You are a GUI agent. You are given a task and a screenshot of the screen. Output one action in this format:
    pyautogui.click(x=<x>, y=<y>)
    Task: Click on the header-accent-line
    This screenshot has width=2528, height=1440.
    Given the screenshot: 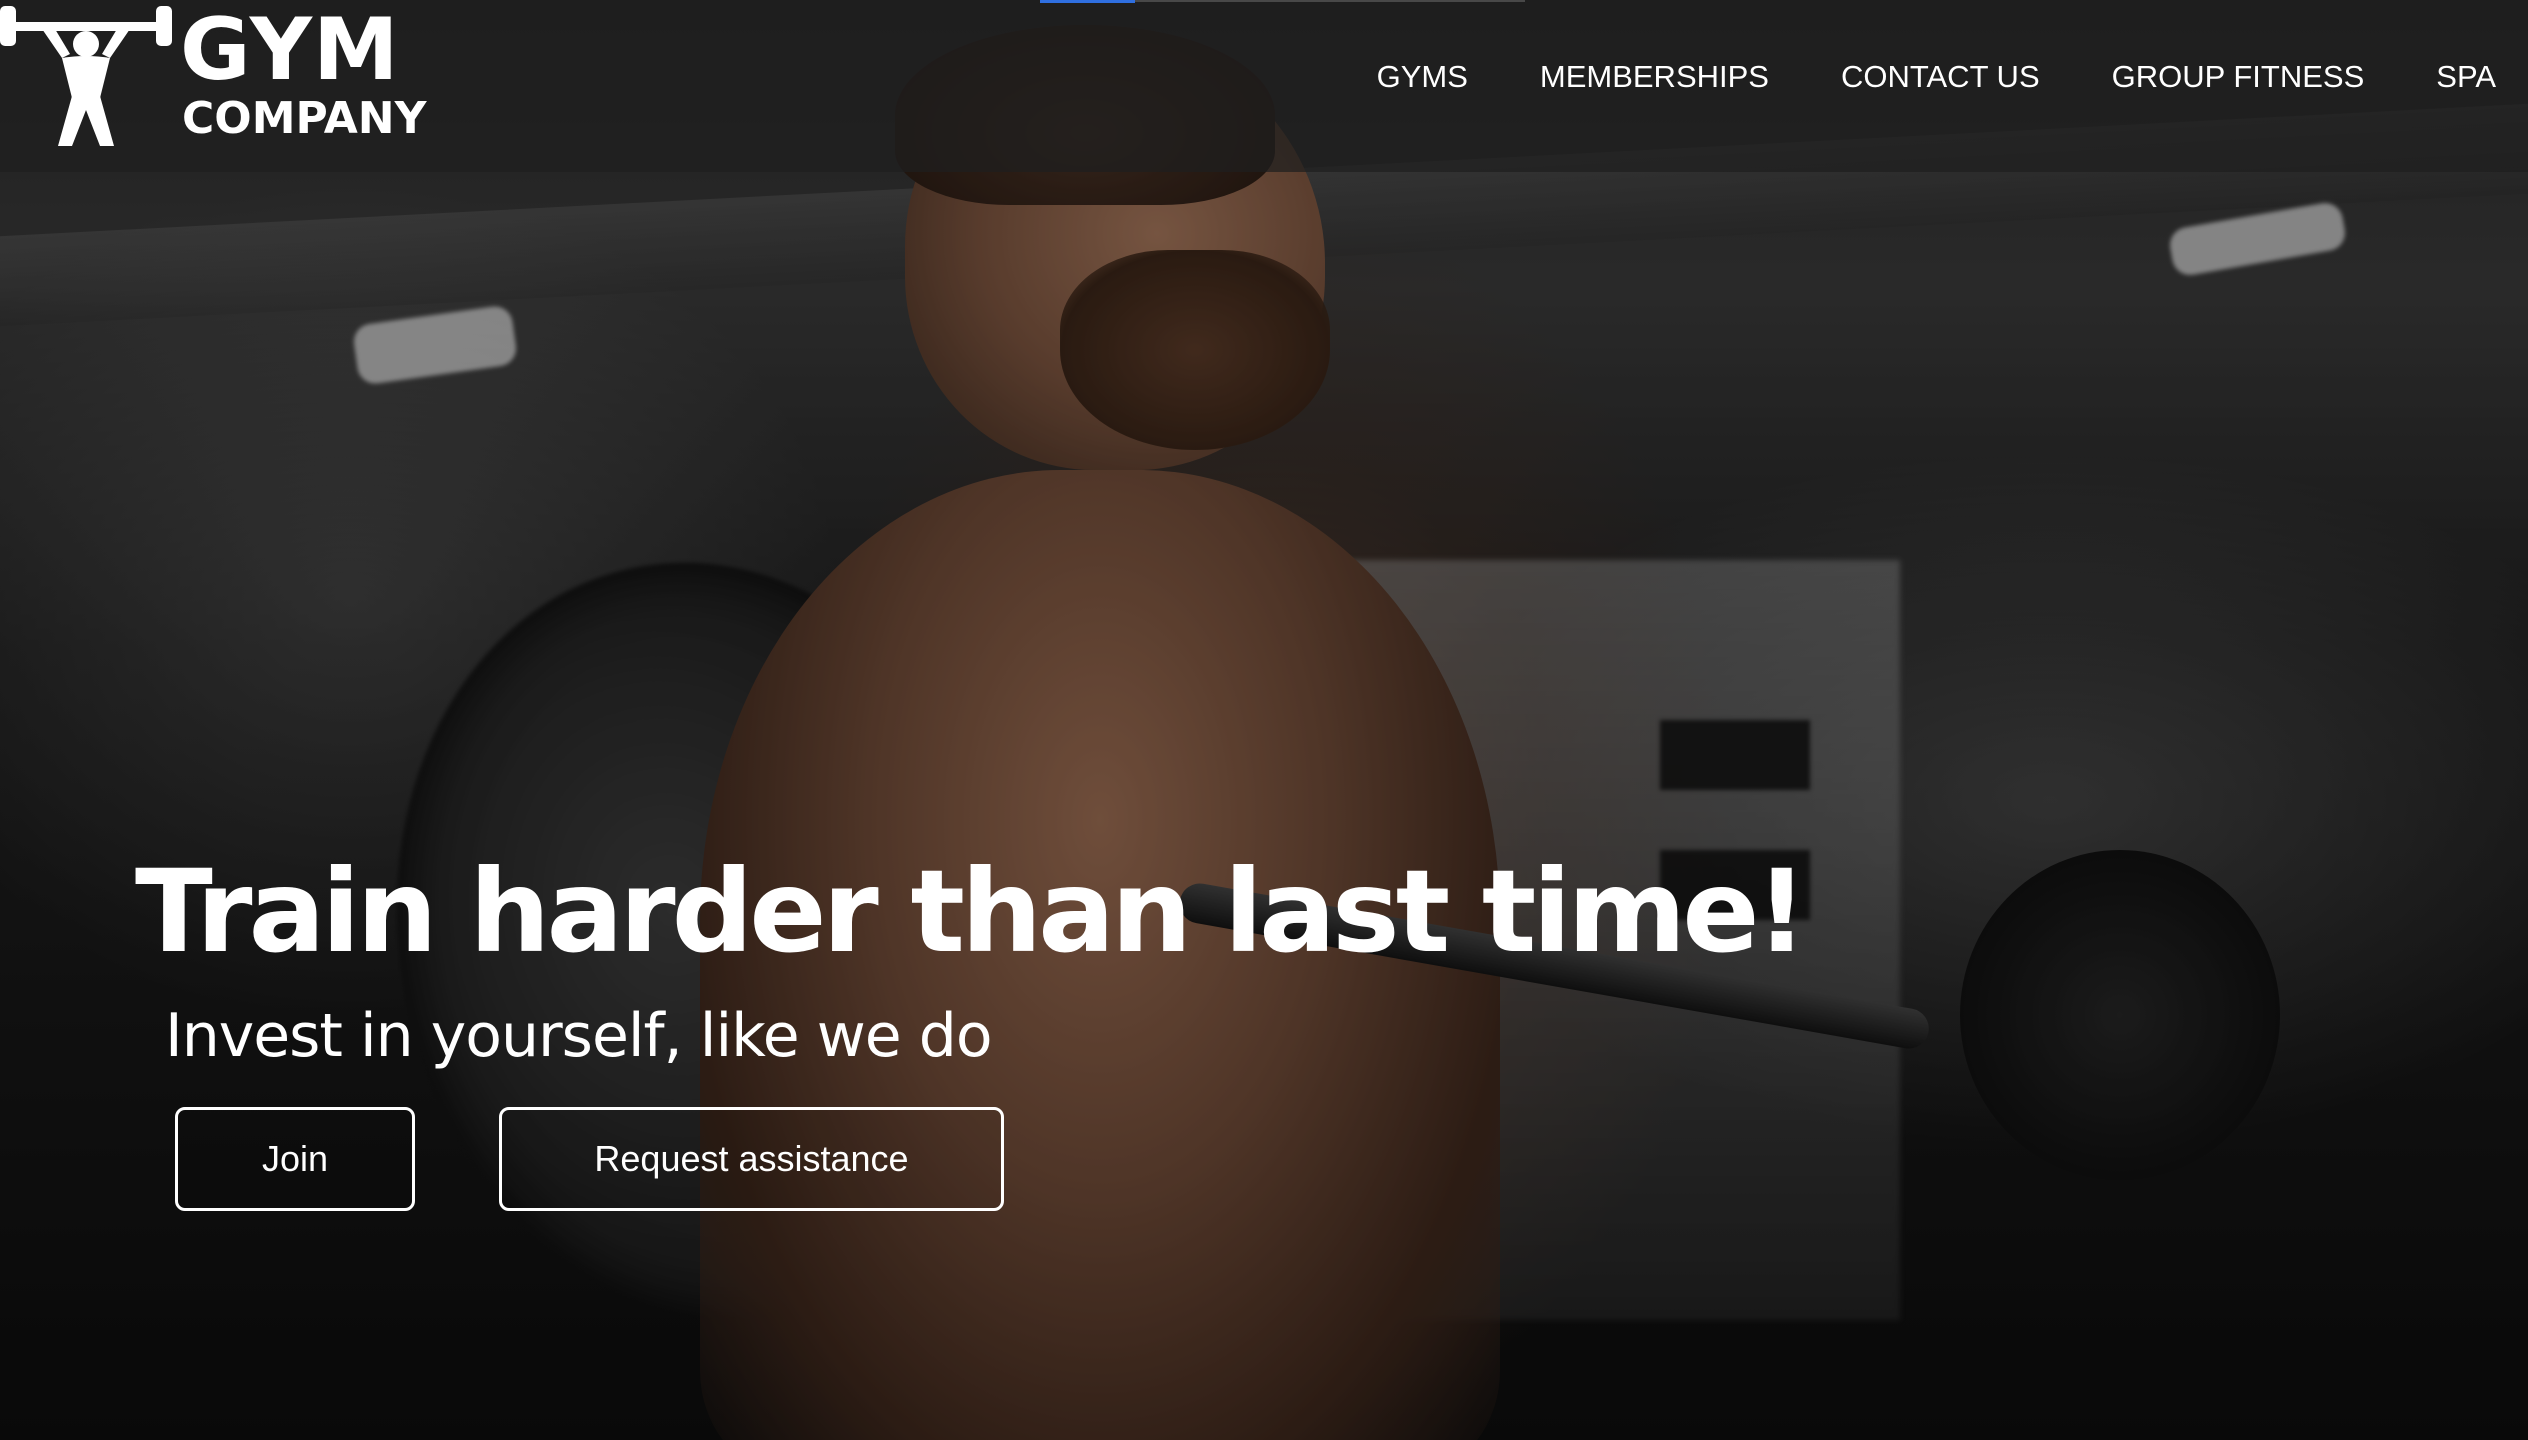 What is the action you would take?
    pyautogui.click(x=1330, y=1)
    